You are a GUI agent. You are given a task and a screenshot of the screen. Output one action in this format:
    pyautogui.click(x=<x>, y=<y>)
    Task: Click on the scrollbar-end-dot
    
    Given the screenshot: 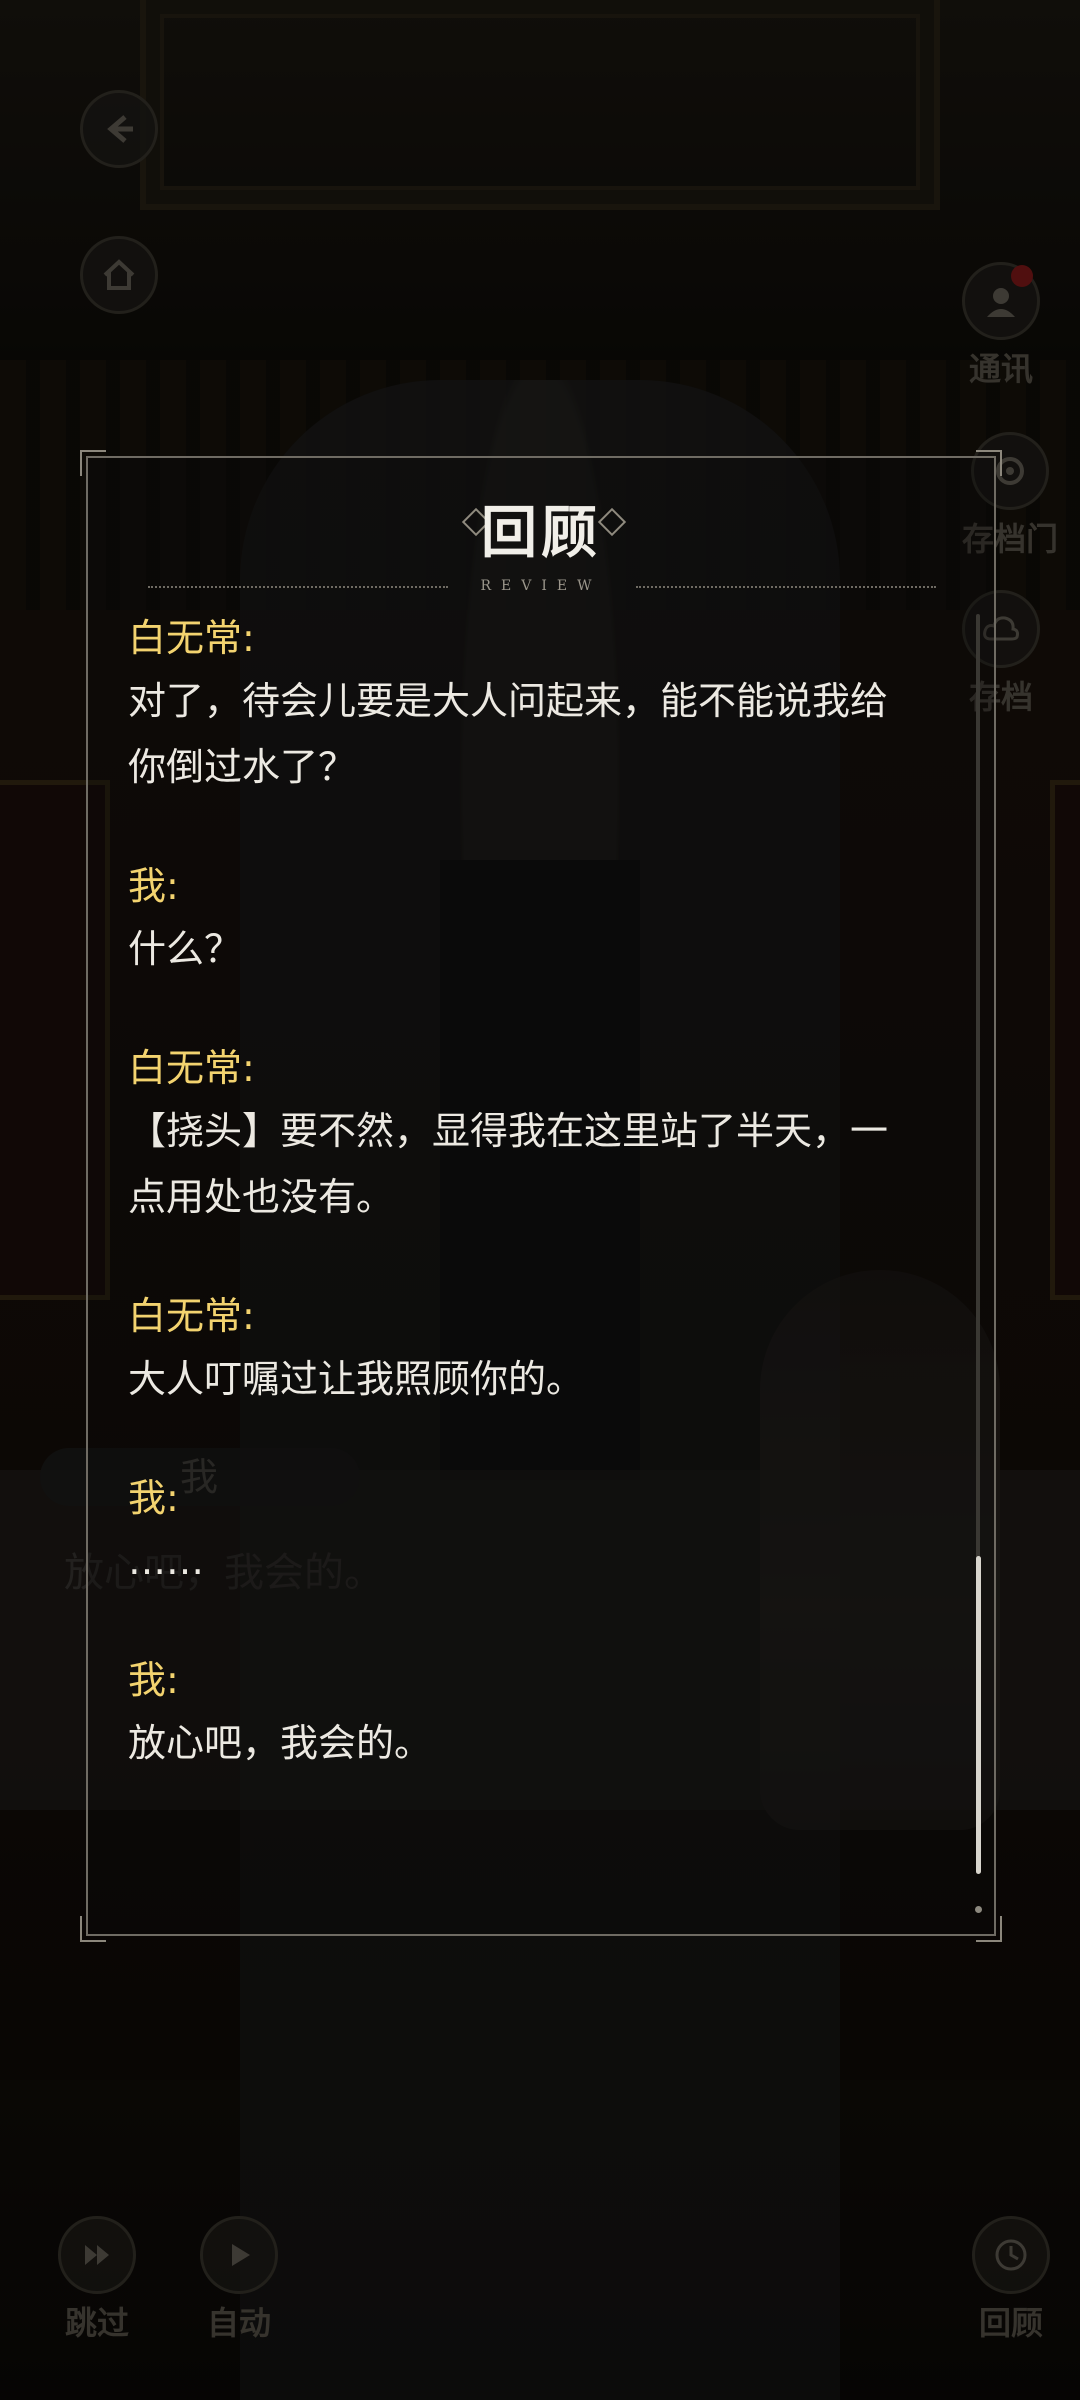 What is the action you would take?
    pyautogui.click(x=978, y=1909)
    